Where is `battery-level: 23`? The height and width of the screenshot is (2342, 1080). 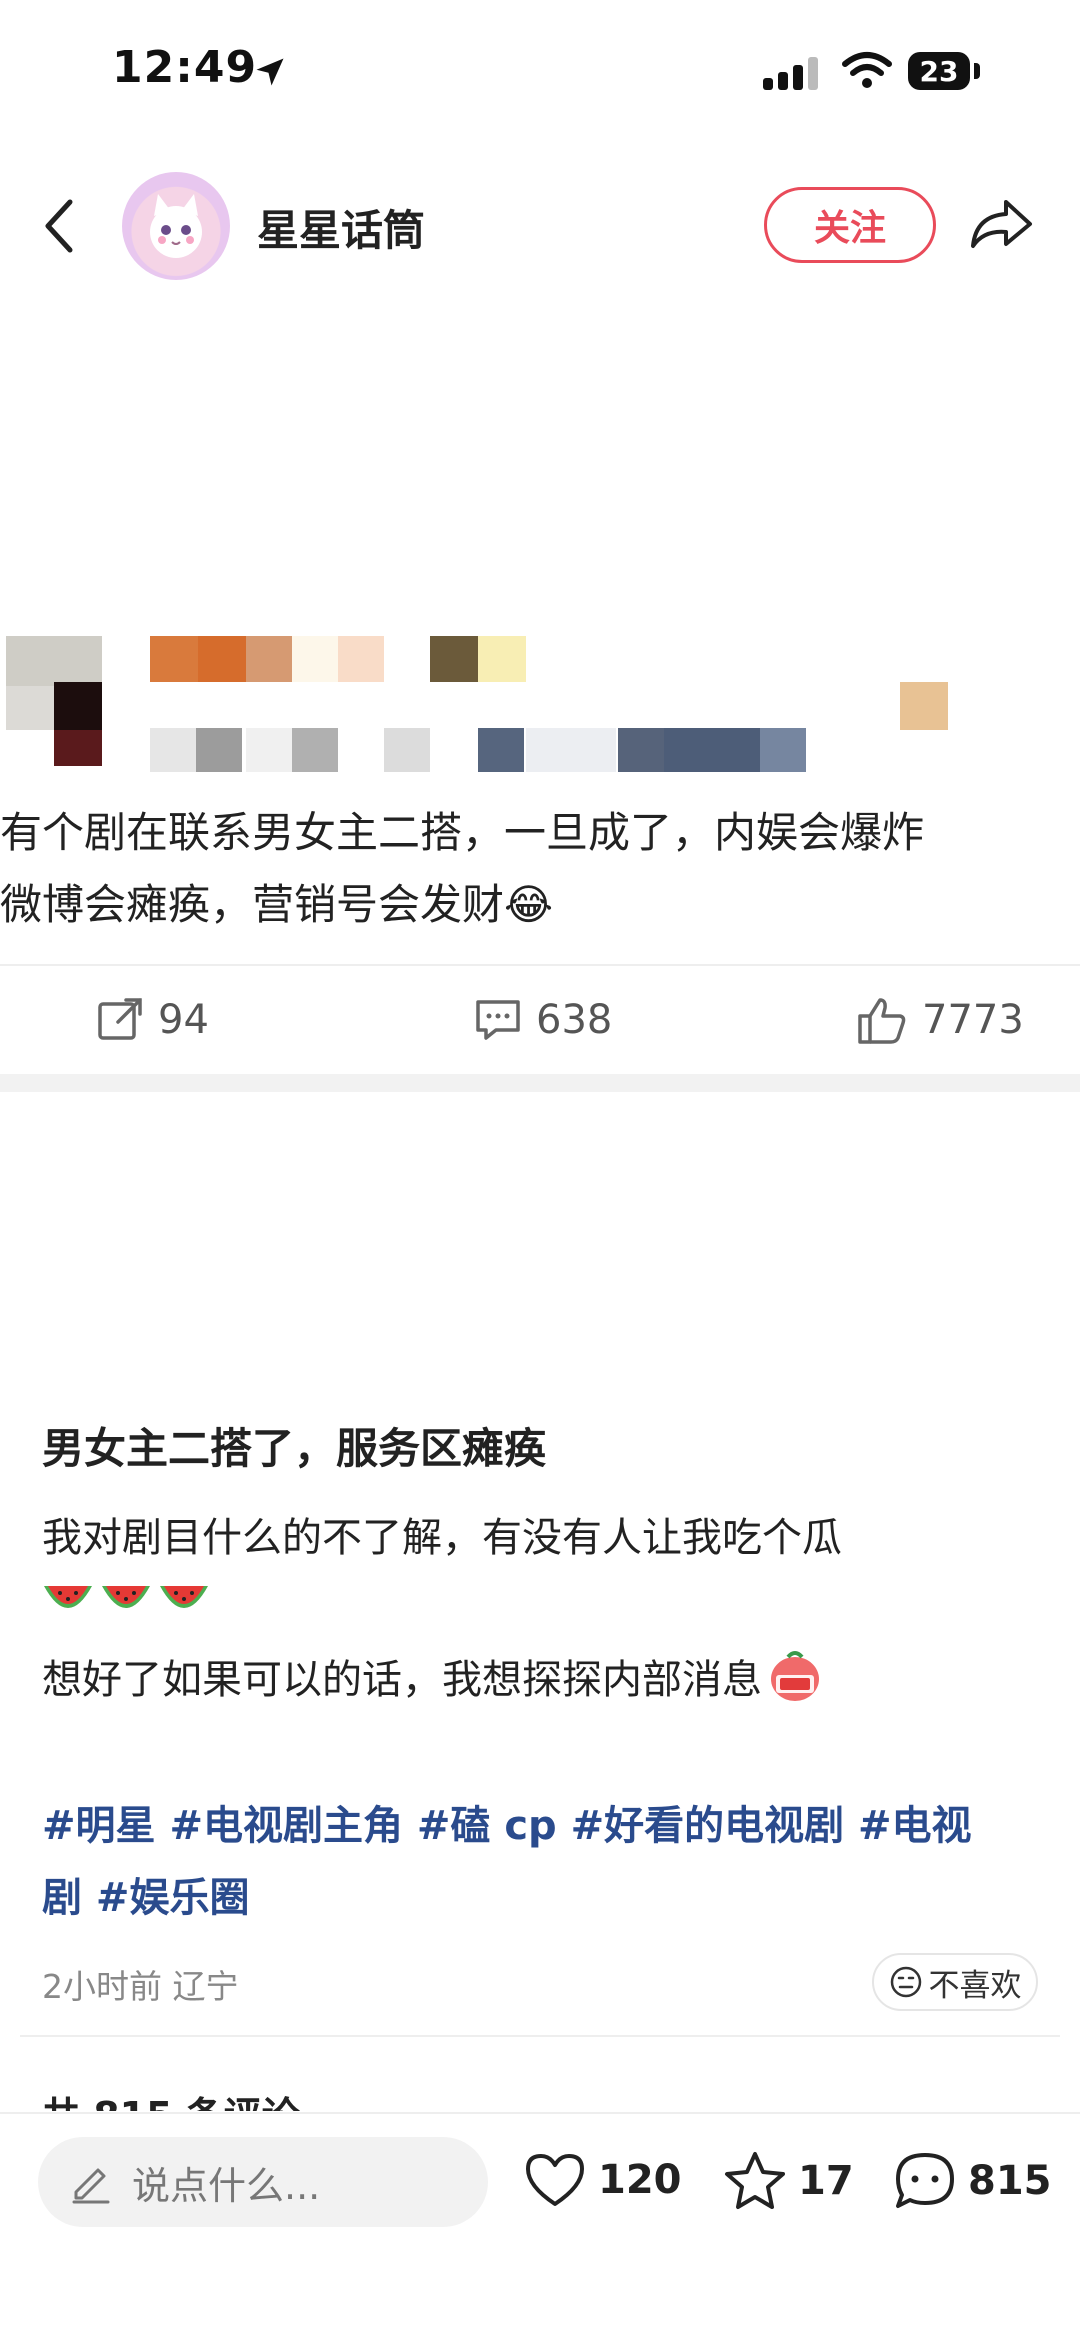
battery-level: 23 is located at coordinates (939, 71).